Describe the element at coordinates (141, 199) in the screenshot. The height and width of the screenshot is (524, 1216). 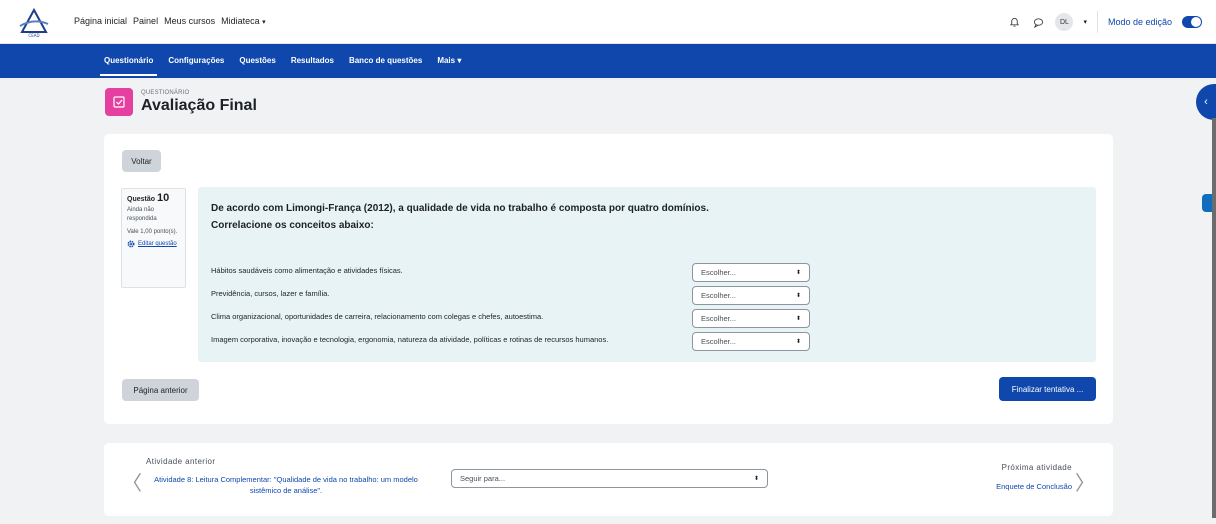
I see `question-label: Questão` at that location.